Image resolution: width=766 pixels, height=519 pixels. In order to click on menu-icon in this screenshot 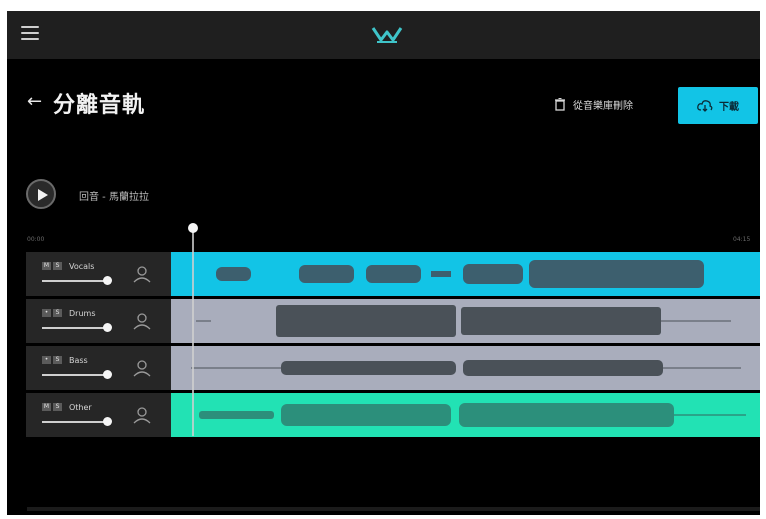, I will do `click(30, 33)`.